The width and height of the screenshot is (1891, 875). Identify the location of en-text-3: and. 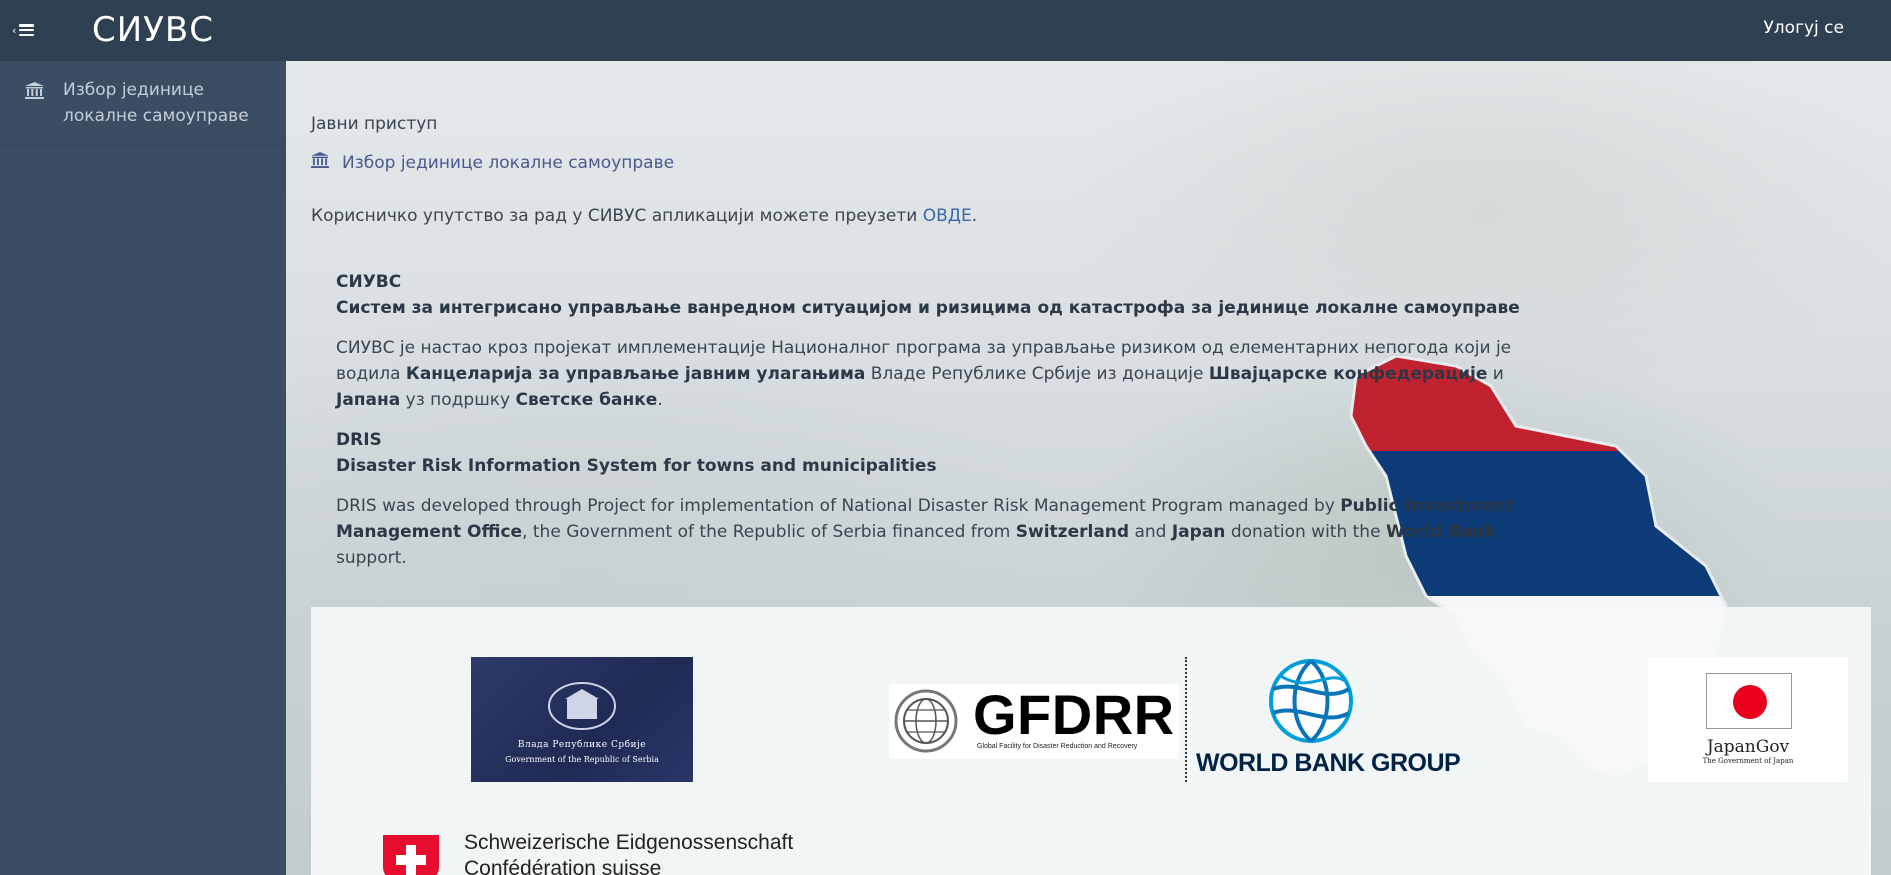
(1150, 532).